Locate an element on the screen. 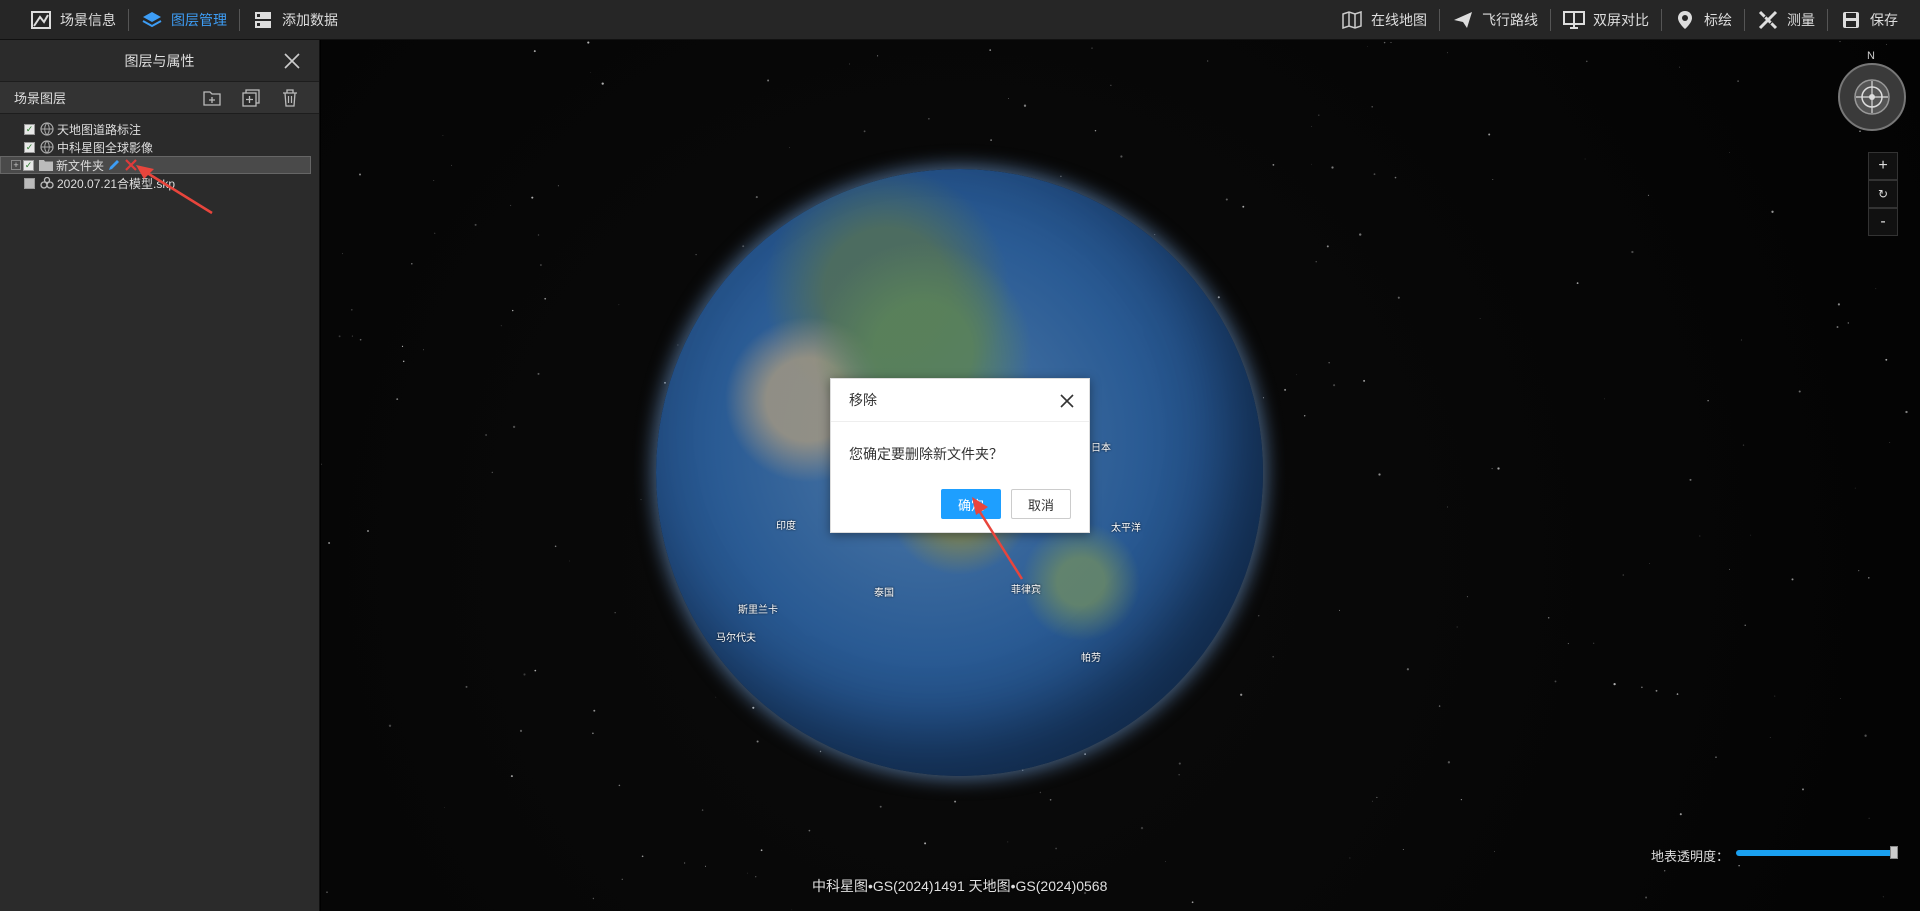 This screenshot has height=911, width=1920. measure-icon is located at coordinates (1768, 20).